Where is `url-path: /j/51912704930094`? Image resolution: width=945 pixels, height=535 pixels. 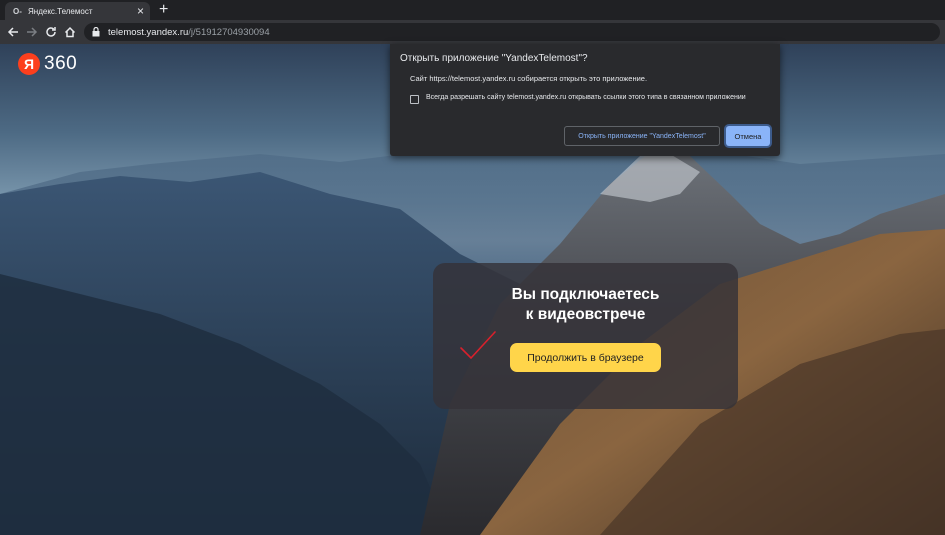
url-path: /j/51912704930094 is located at coordinates (229, 32).